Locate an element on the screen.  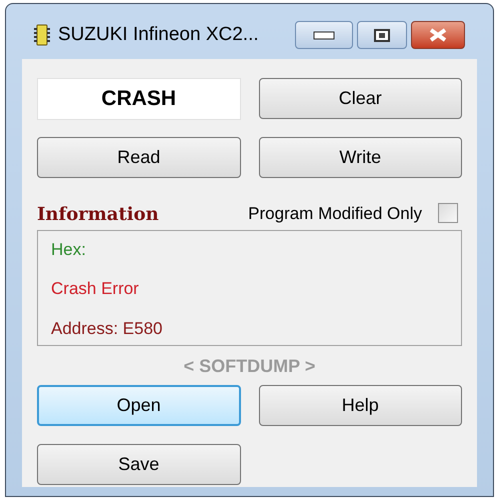
chip-icon is located at coordinates (42, 35).